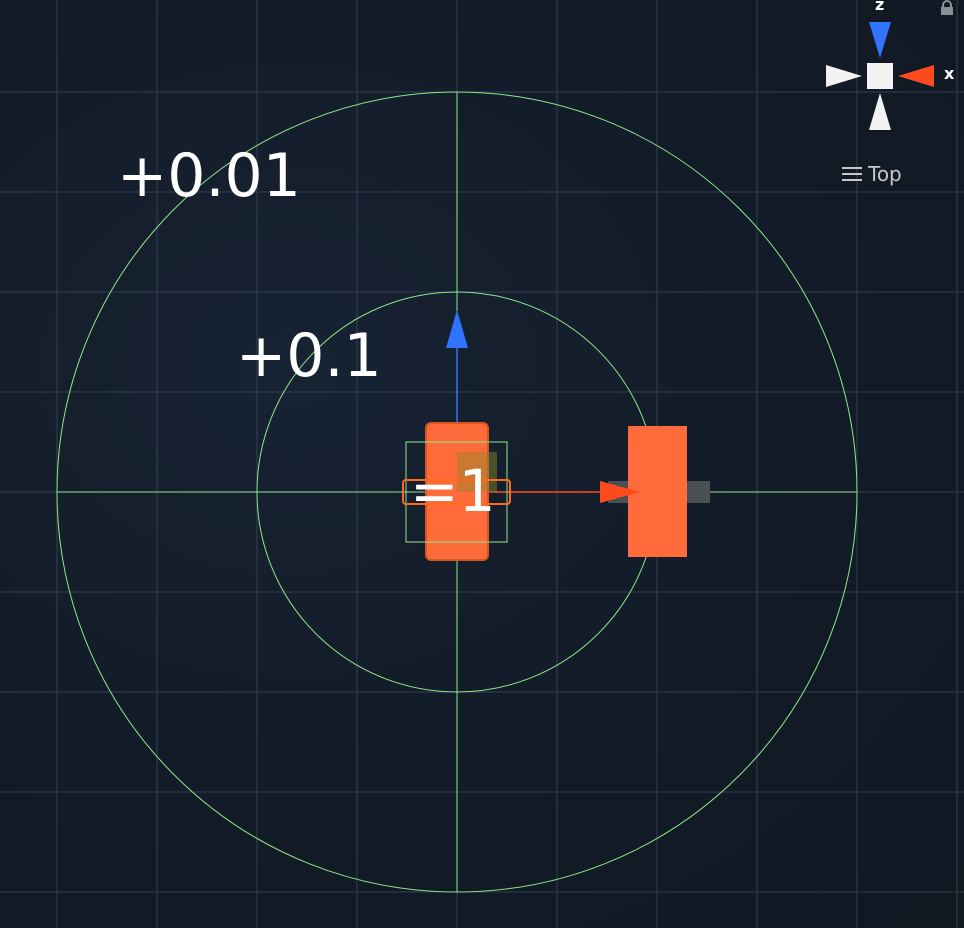 This screenshot has width=964, height=928. Describe the element at coordinates (852, 174) in the screenshot. I see `menu-icon` at that location.